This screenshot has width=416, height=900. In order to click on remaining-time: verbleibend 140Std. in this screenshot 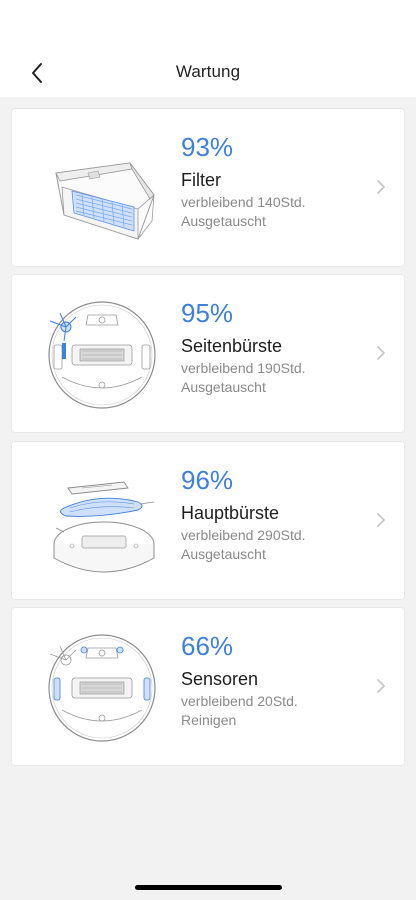, I will do `click(243, 202)`.